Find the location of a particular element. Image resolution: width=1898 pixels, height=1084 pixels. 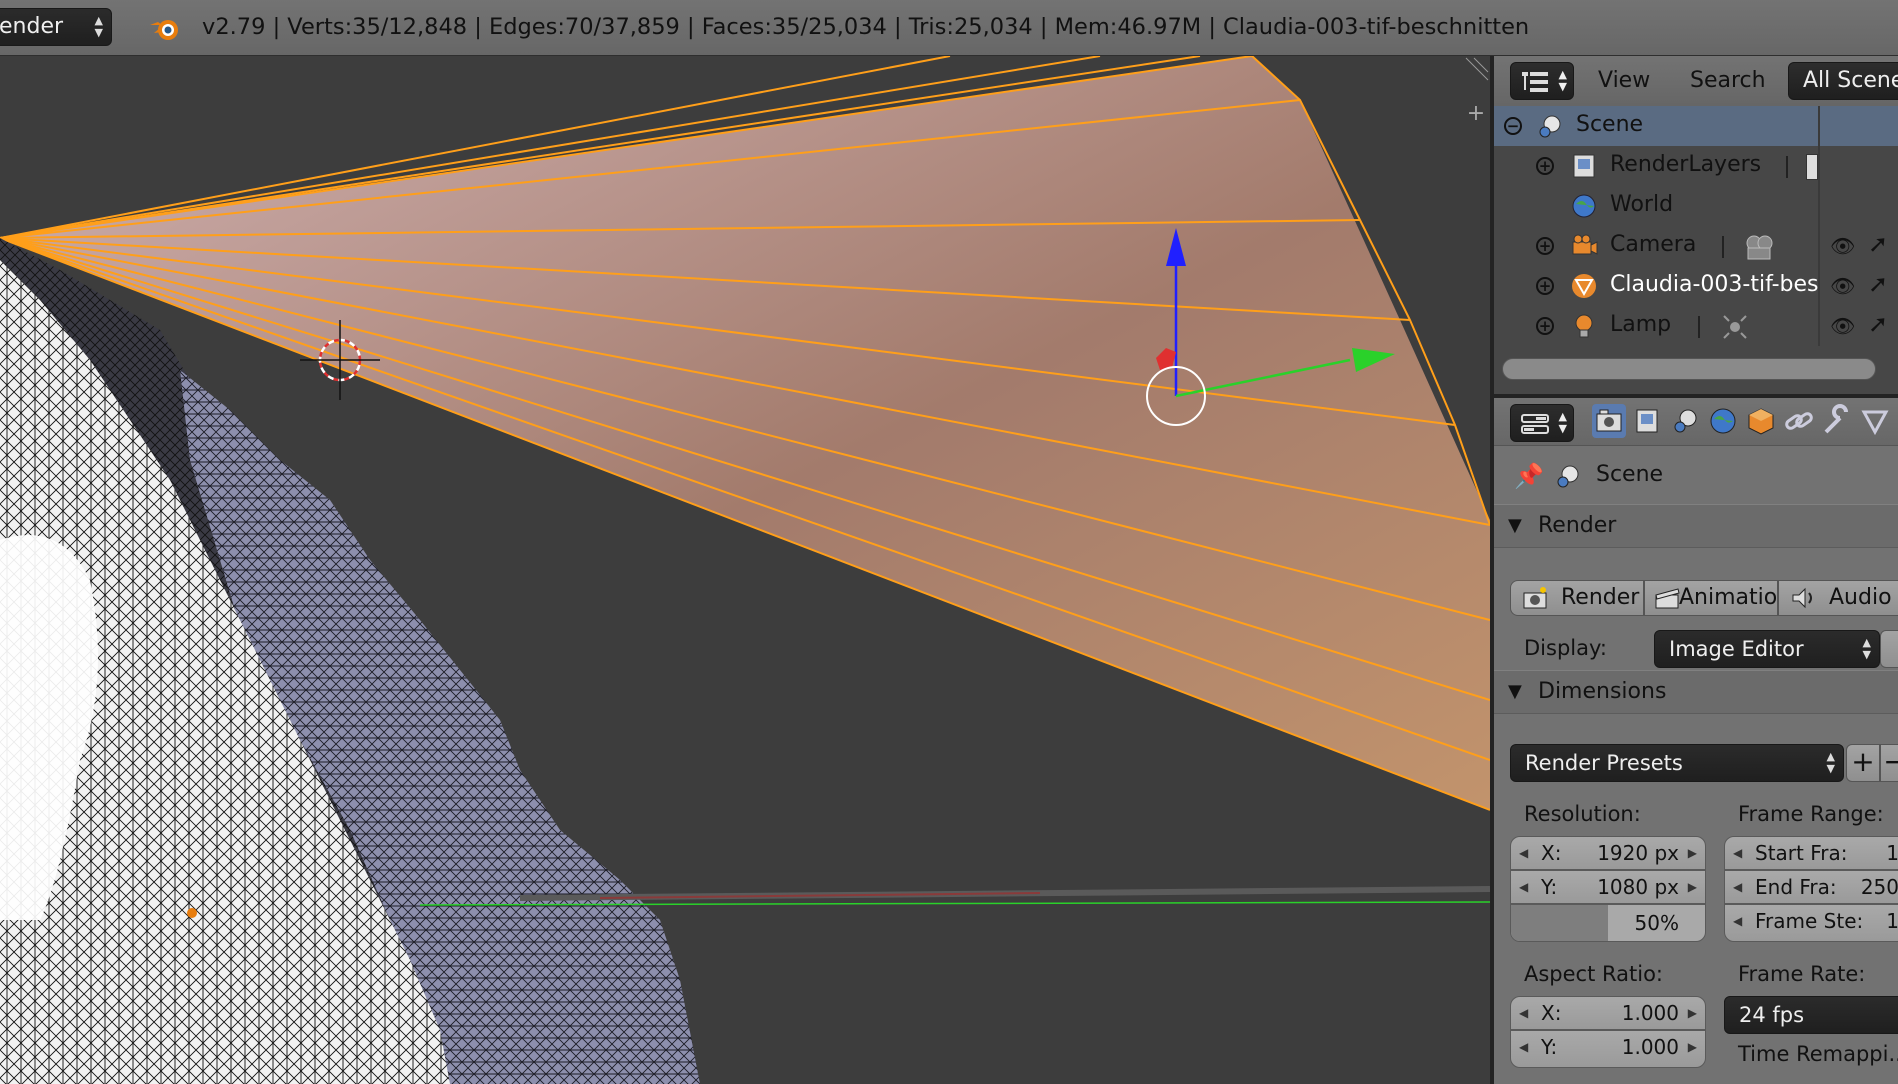

render-layer-icon is located at coordinates (1812, 167).